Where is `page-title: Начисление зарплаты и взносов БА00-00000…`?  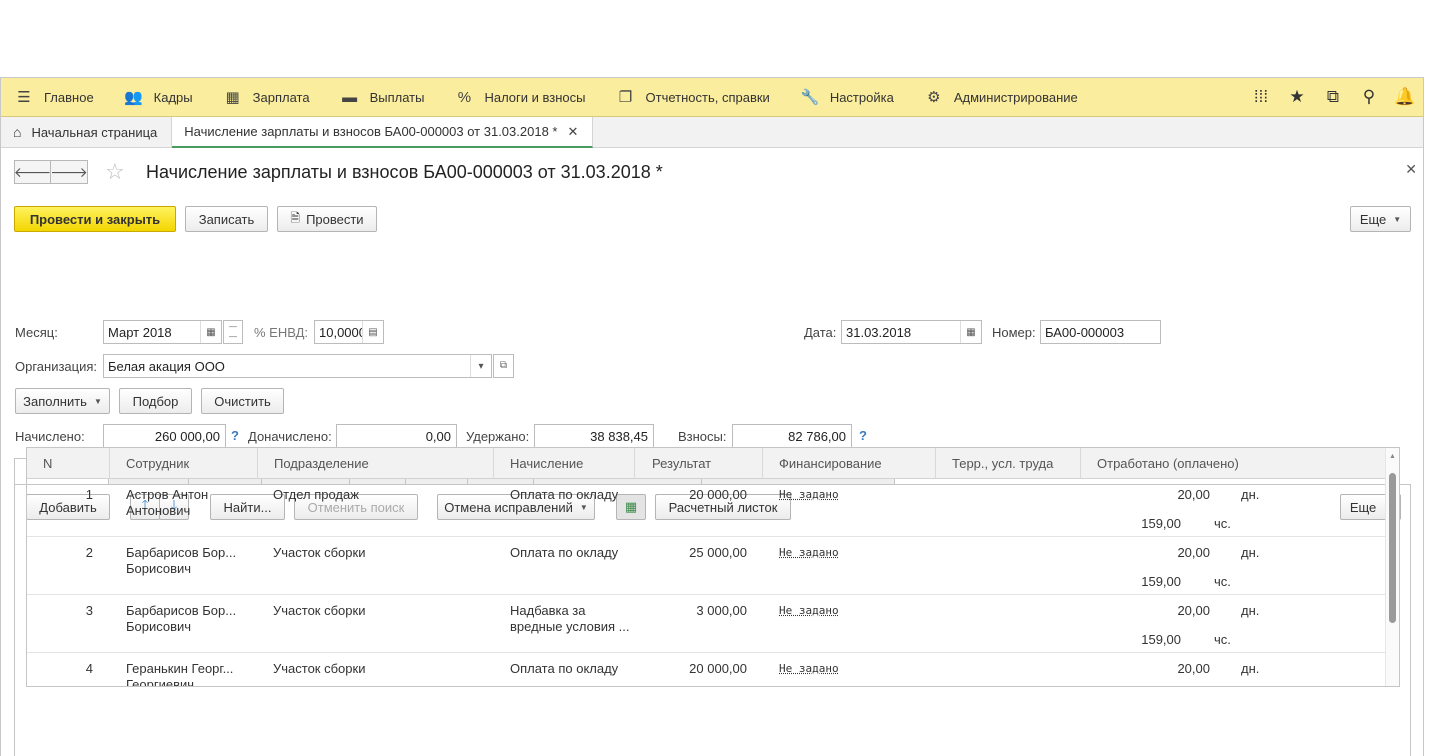 page-title: Начисление зарплаты и взносов БА00-00000… is located at coordinates (404, 172).